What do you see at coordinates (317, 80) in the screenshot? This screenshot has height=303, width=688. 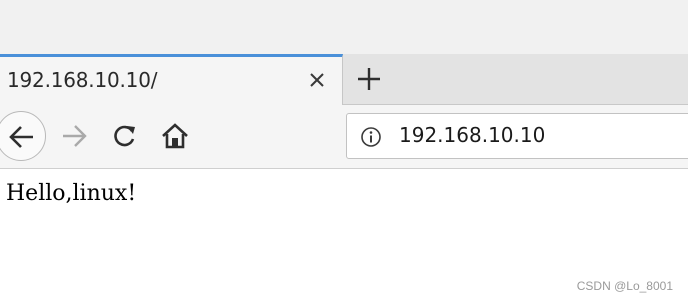 I see `close-icon` at bounding box center [317, 80].